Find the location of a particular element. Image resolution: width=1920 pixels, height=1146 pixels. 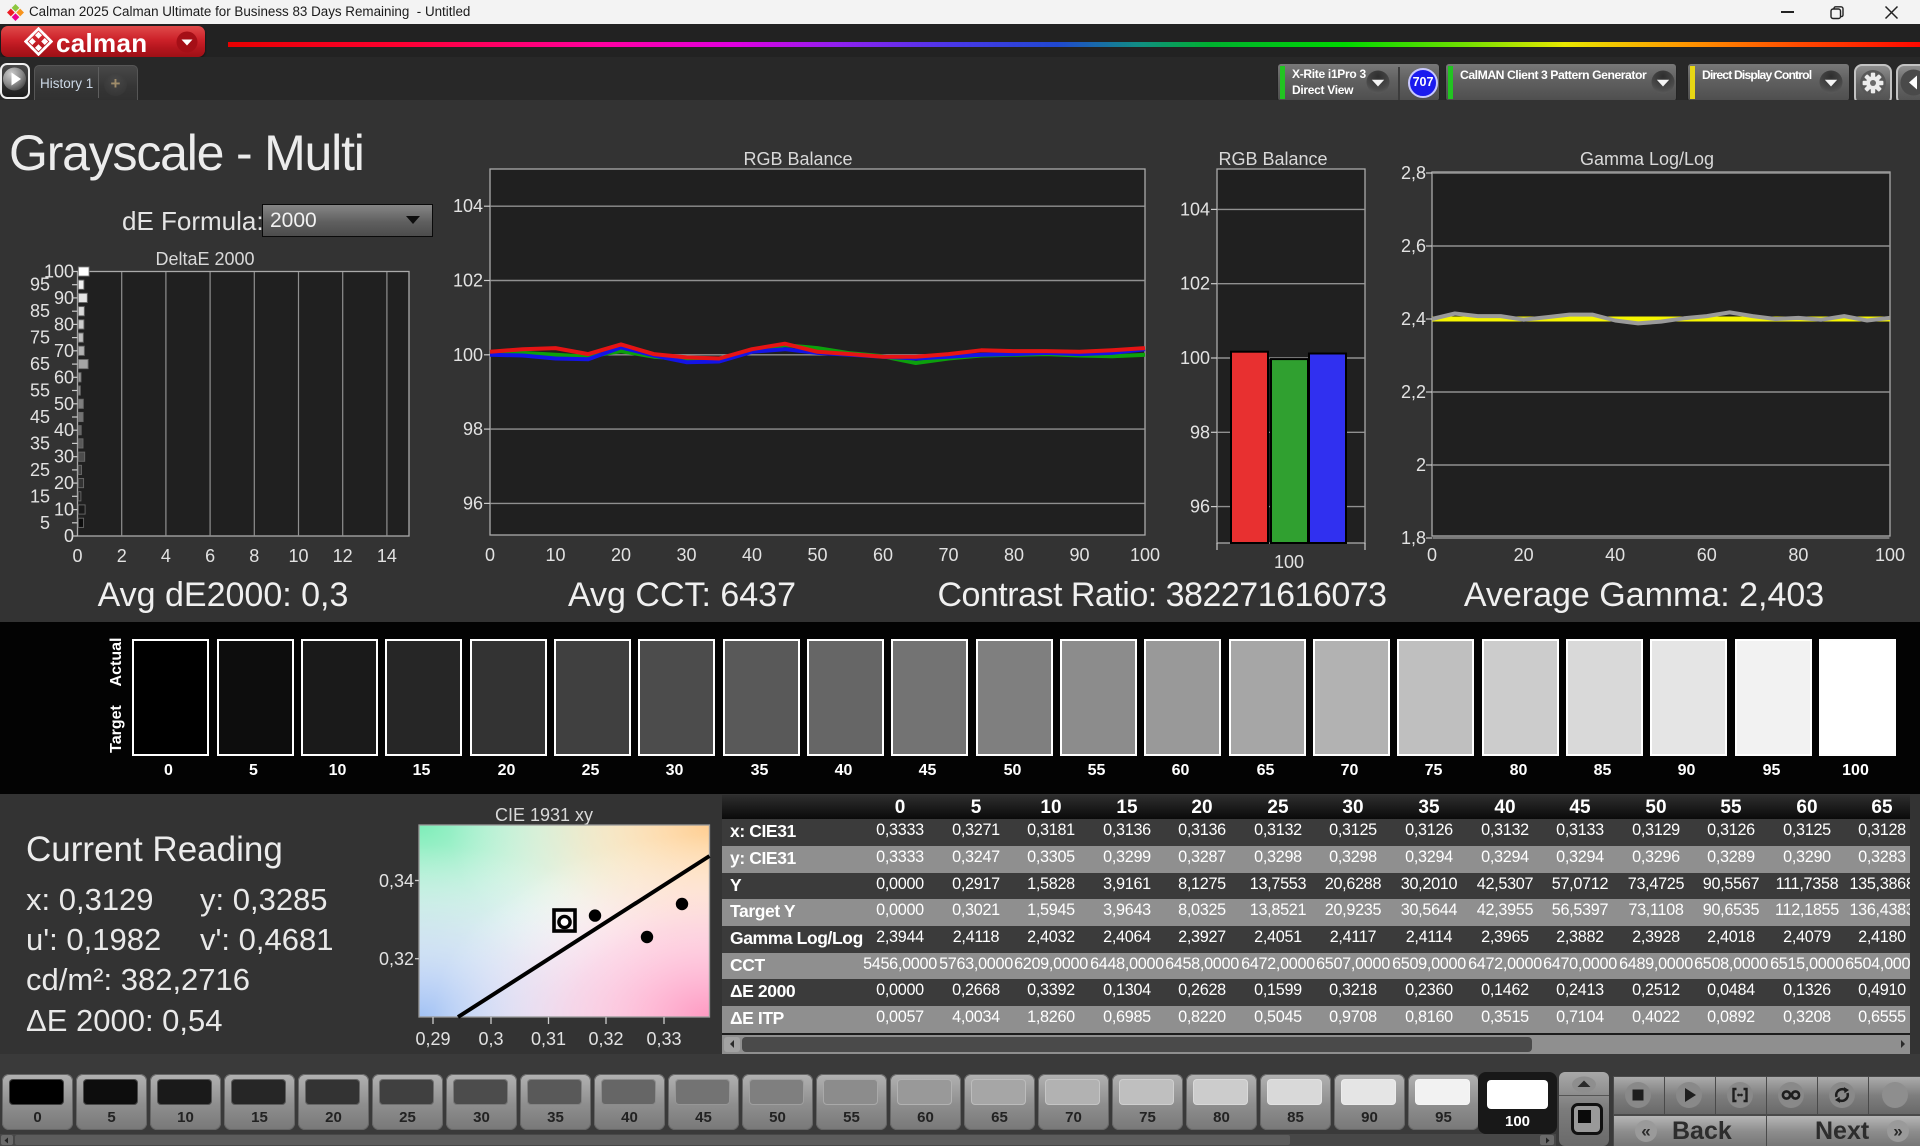

svg-text: 2,4 is located at coordinates (1413, 319).